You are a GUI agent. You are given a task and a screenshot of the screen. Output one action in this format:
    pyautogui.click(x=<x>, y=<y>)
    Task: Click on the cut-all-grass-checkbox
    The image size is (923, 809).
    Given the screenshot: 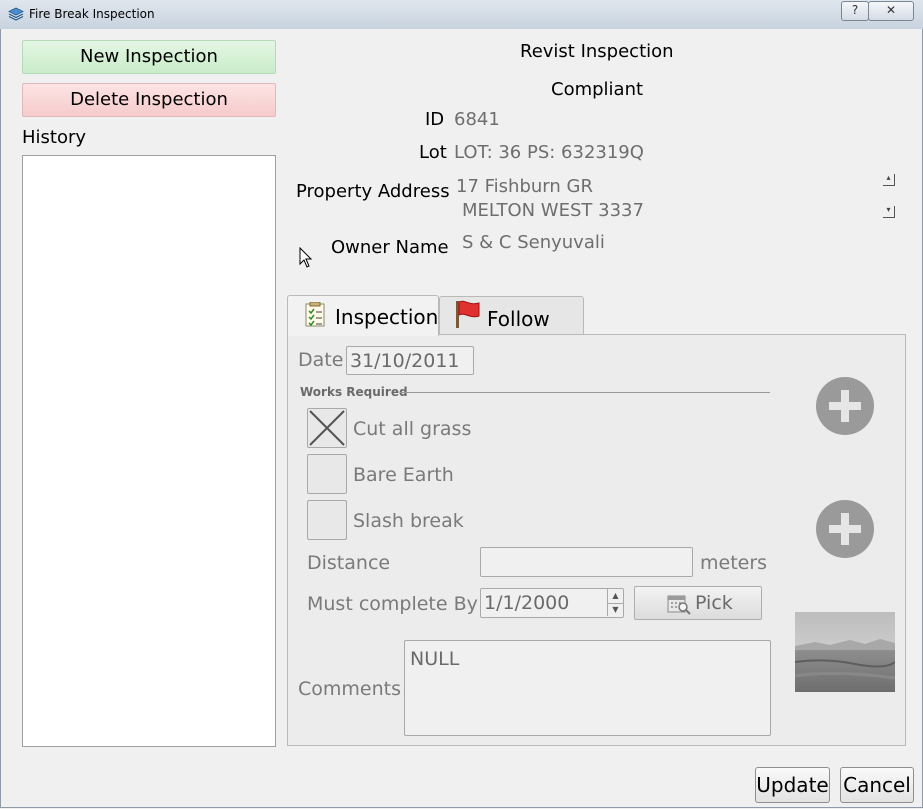 What is the action you would take?
    pyautogui.click(x=327, y=428)
    